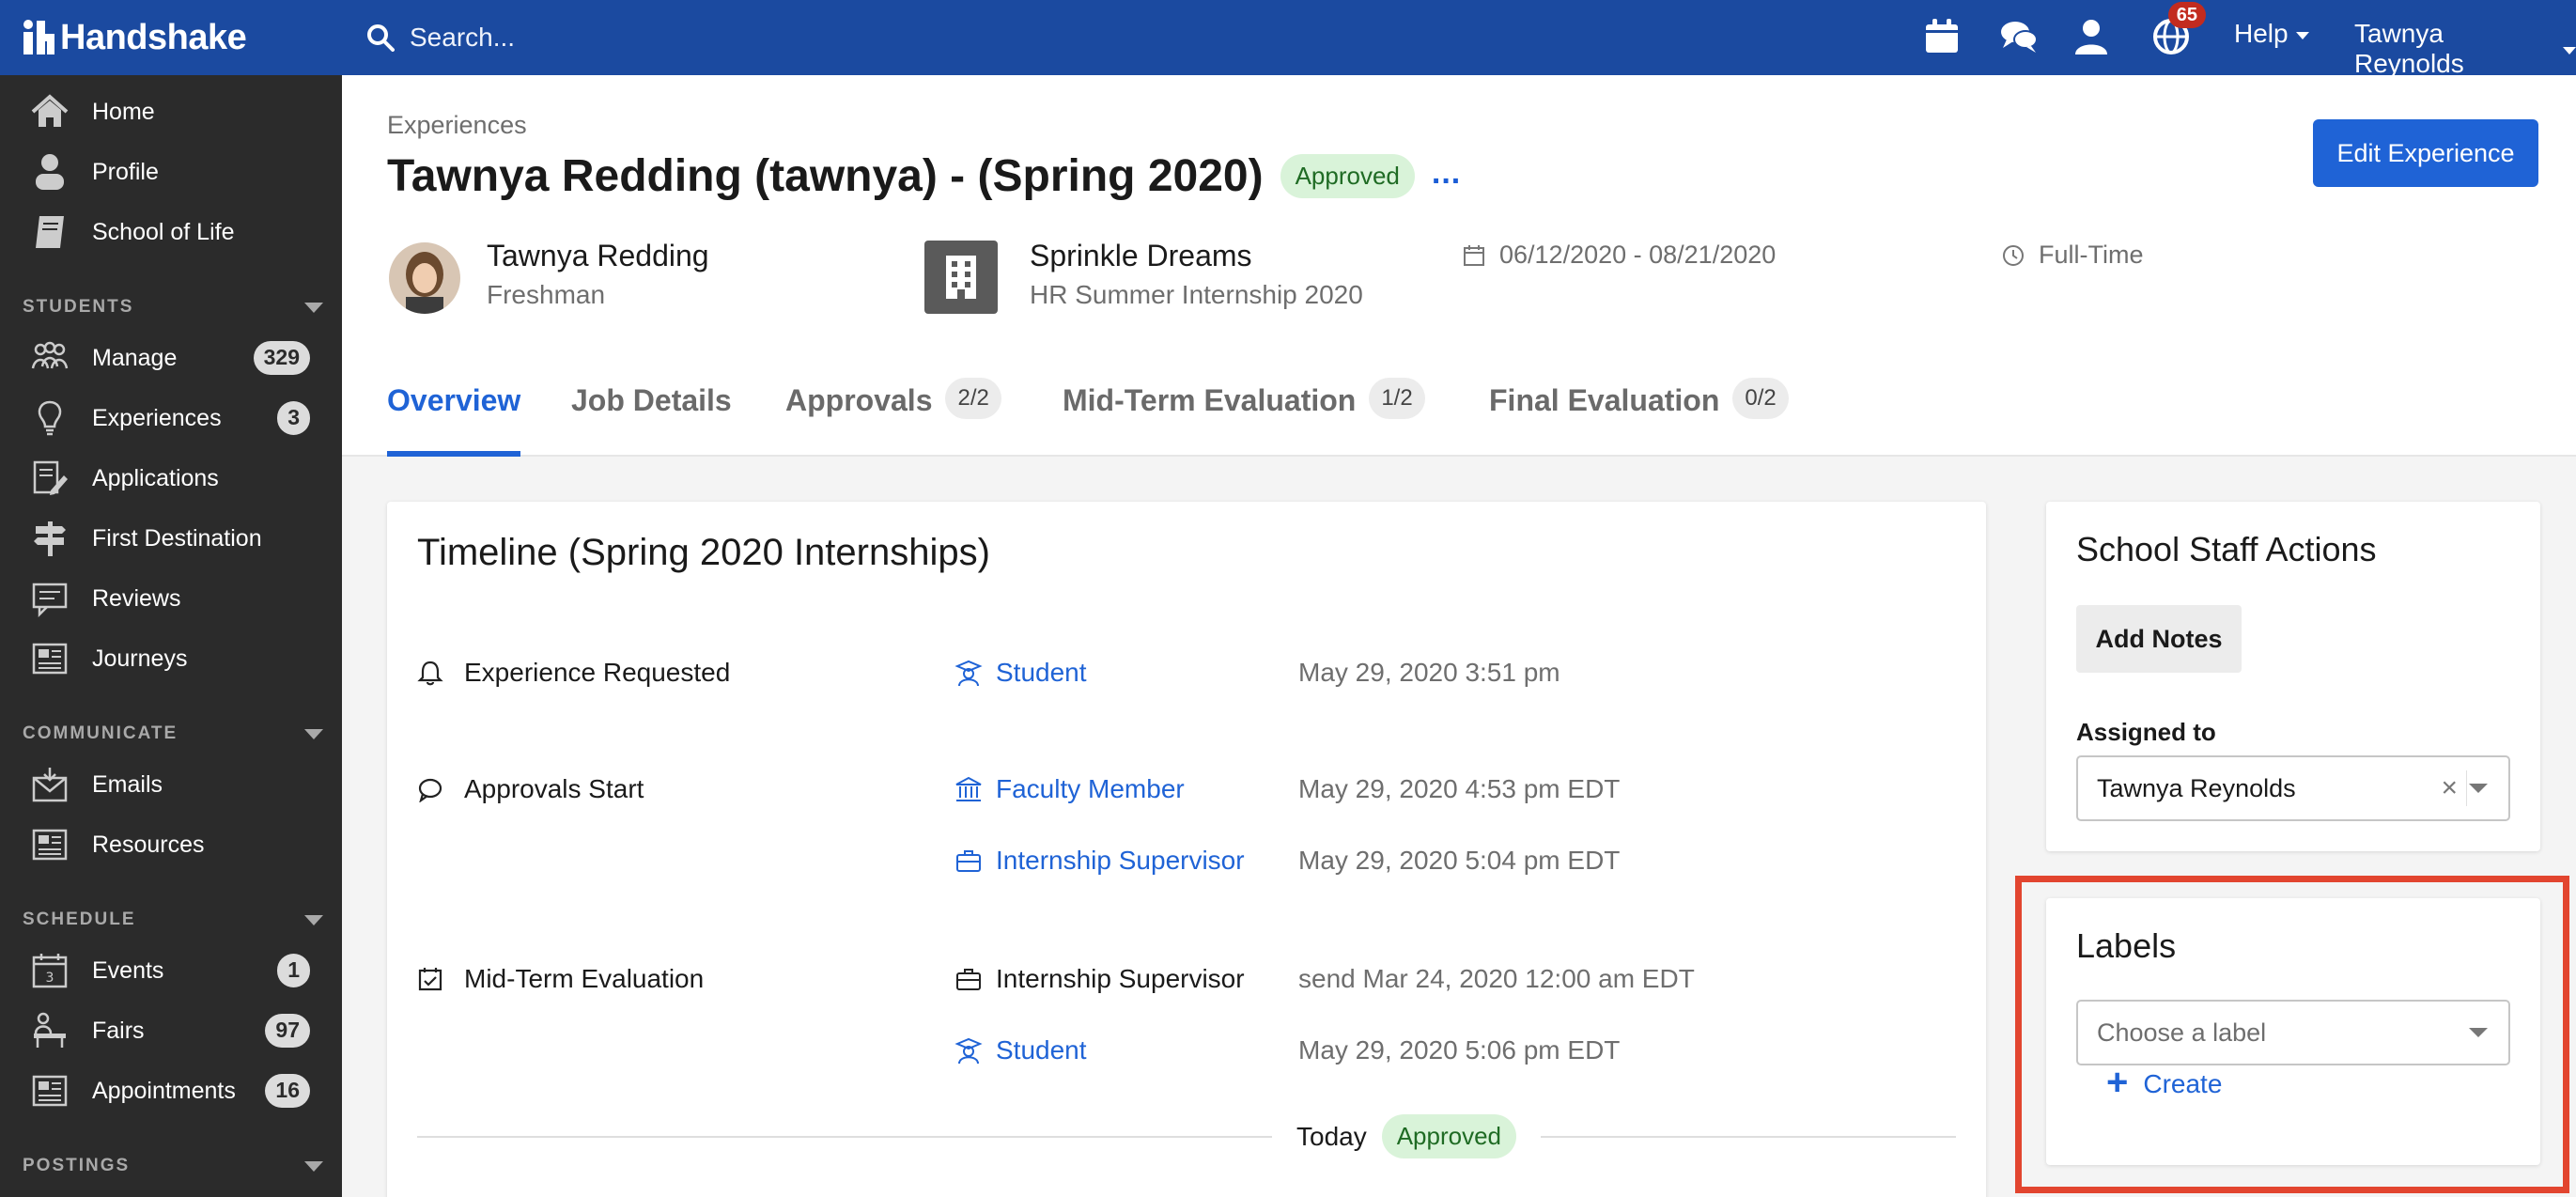 This screenshot has height=1197, width=2576. Describe the element at coordinates (969, 673) in the screenshot. I see `student-icon` at that location.